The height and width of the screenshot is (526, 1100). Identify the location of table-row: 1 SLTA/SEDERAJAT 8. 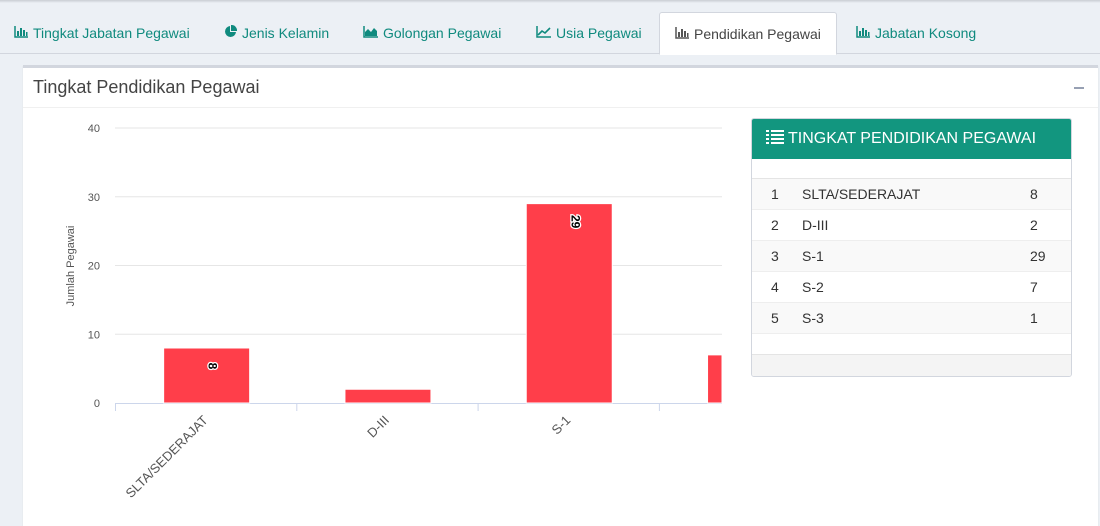
(911, 194).